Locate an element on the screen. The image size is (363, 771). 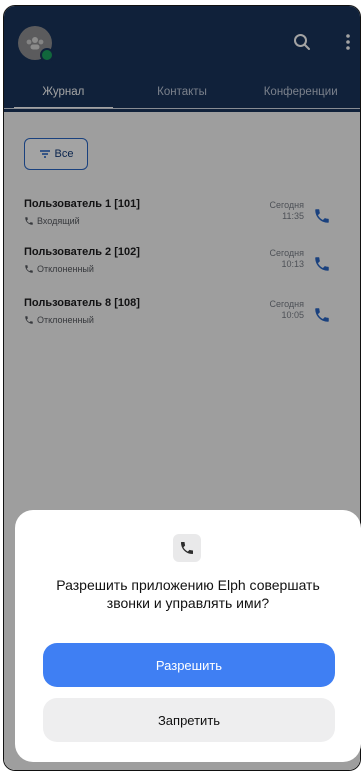
deny-button: Запретить is located at coordinates (189, 720).